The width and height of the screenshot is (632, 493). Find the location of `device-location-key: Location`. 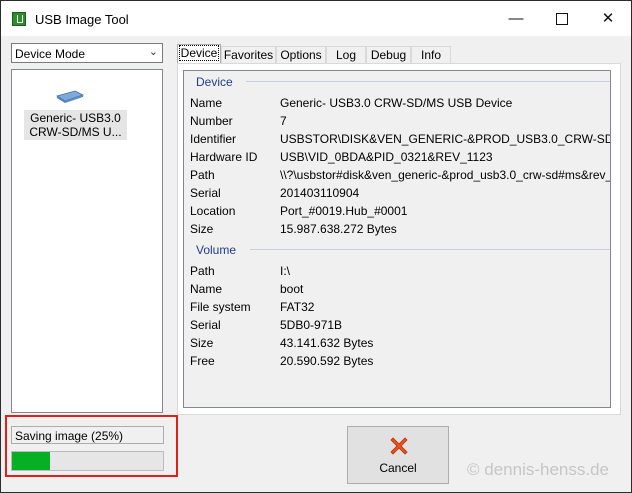

device-location-key: Location is located at coordinates (213, 211).